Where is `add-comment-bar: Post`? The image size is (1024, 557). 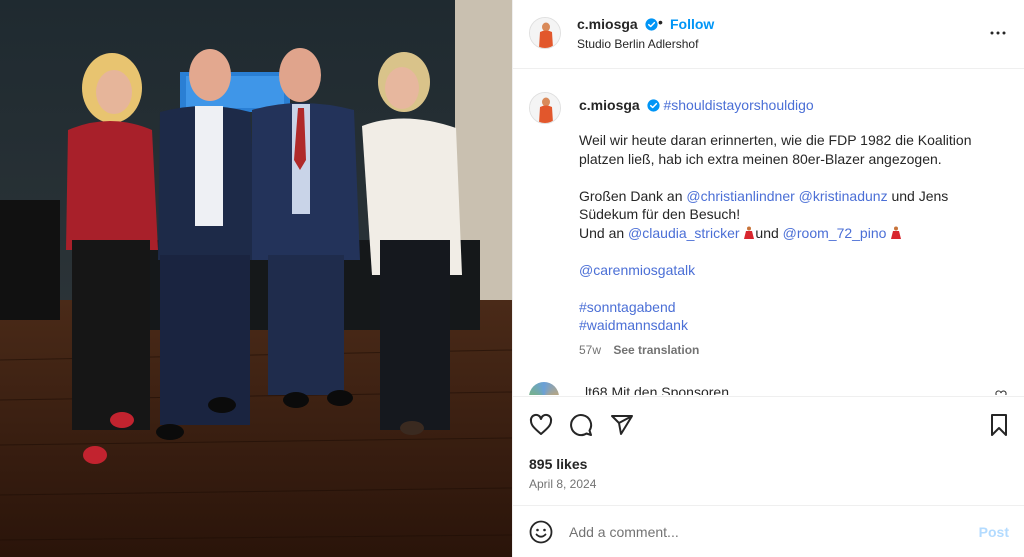
add-comment-bar: Post is located at coordinates (768, 531).